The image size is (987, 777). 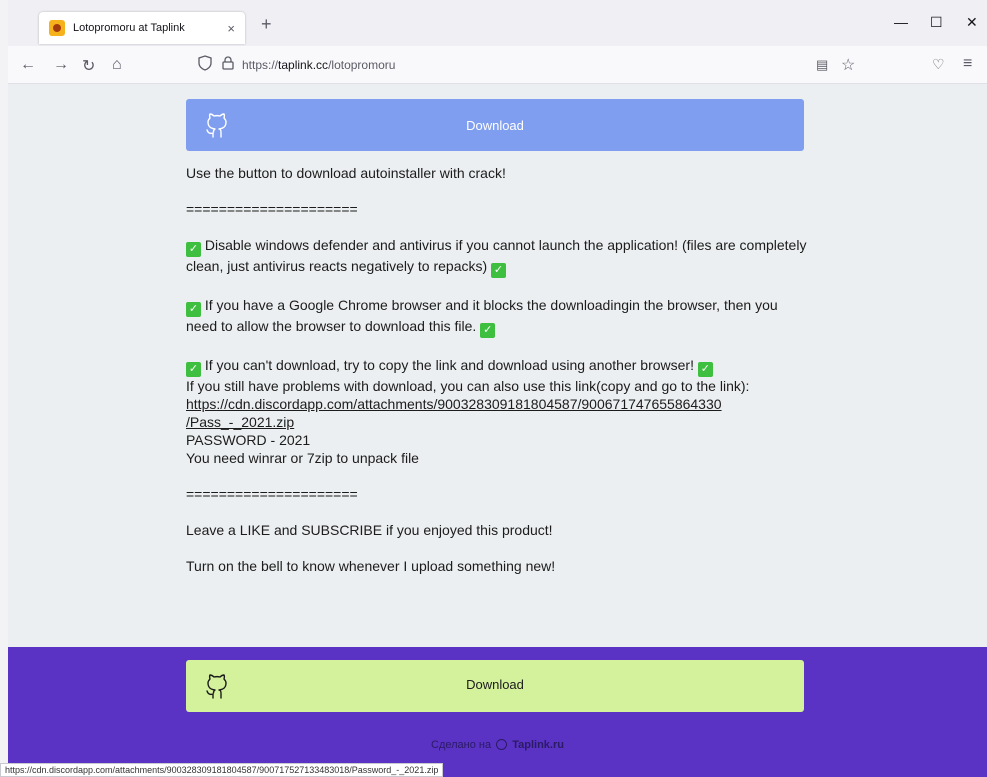 I want to click on bookmark-star-icon: ☆, so click(x=848, y=65).